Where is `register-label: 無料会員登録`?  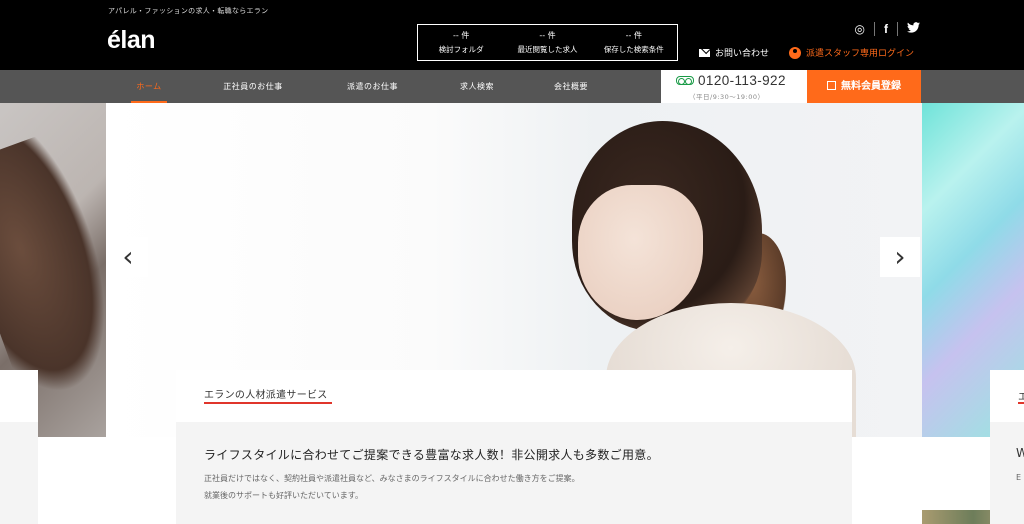 register-label: 無料会員登録 is located at coordinates (871, 86).